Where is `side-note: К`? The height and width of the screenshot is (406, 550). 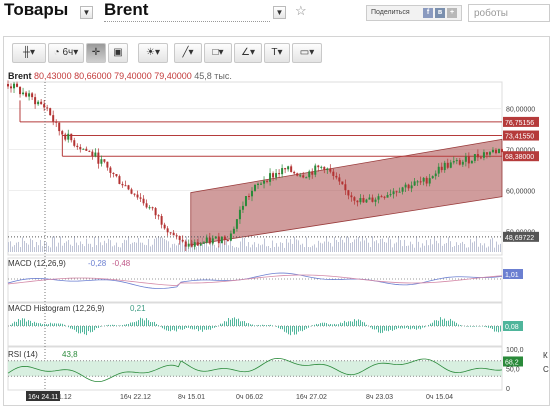
side-note: К is located at coordinates (545, 355).